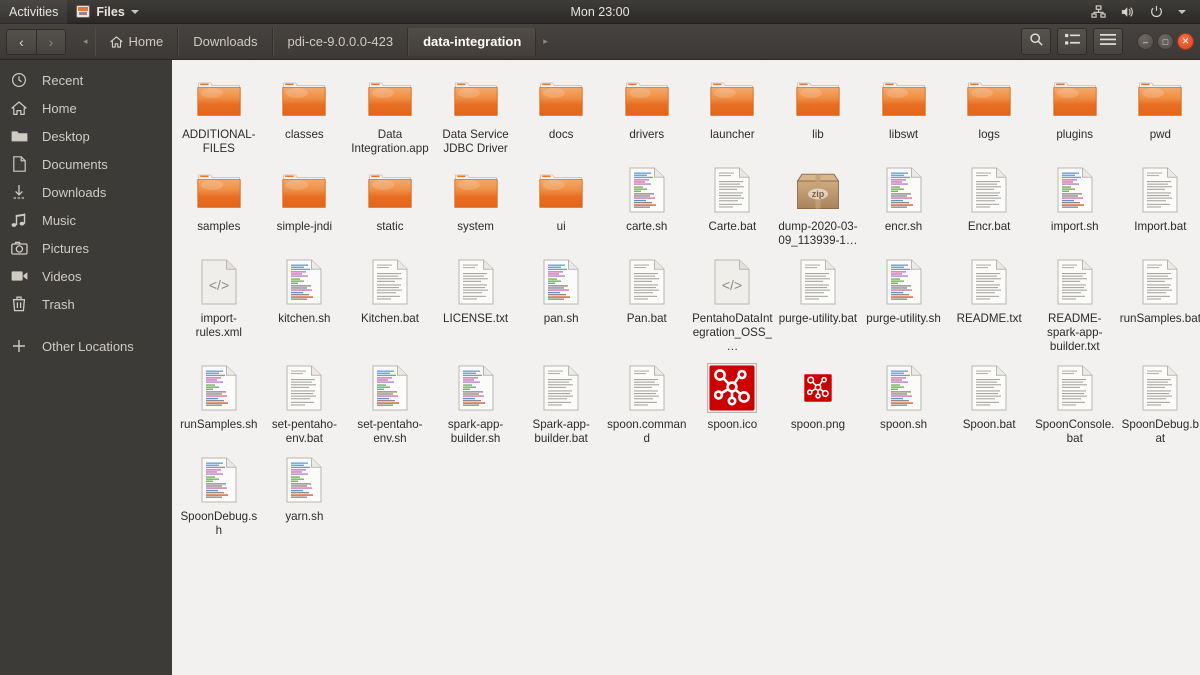 The width and height of the screenshot is (1200, 675). I want to click on file-item: ui, so click(561, 204).